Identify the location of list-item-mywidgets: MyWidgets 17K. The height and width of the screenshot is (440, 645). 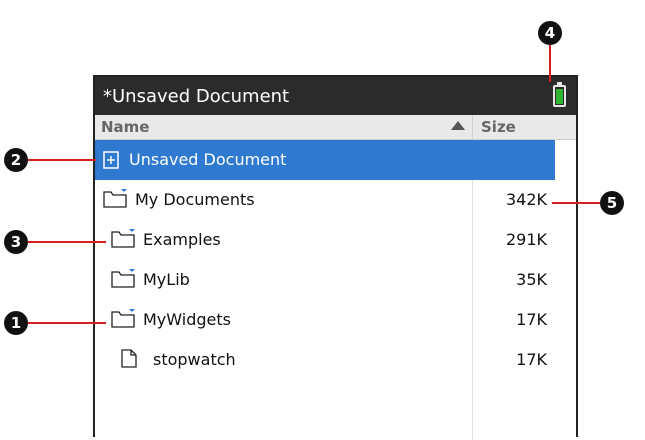
(325, 320).